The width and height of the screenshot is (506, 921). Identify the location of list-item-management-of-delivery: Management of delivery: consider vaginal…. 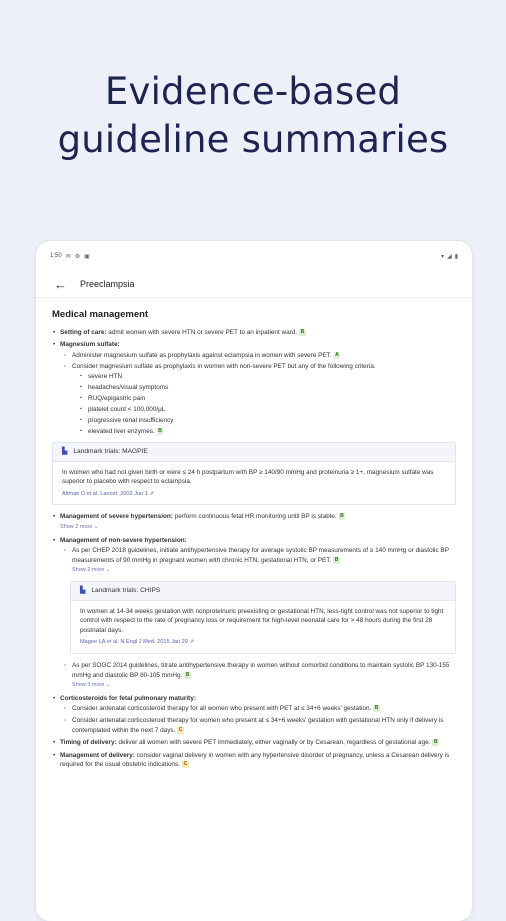
(254, 760).